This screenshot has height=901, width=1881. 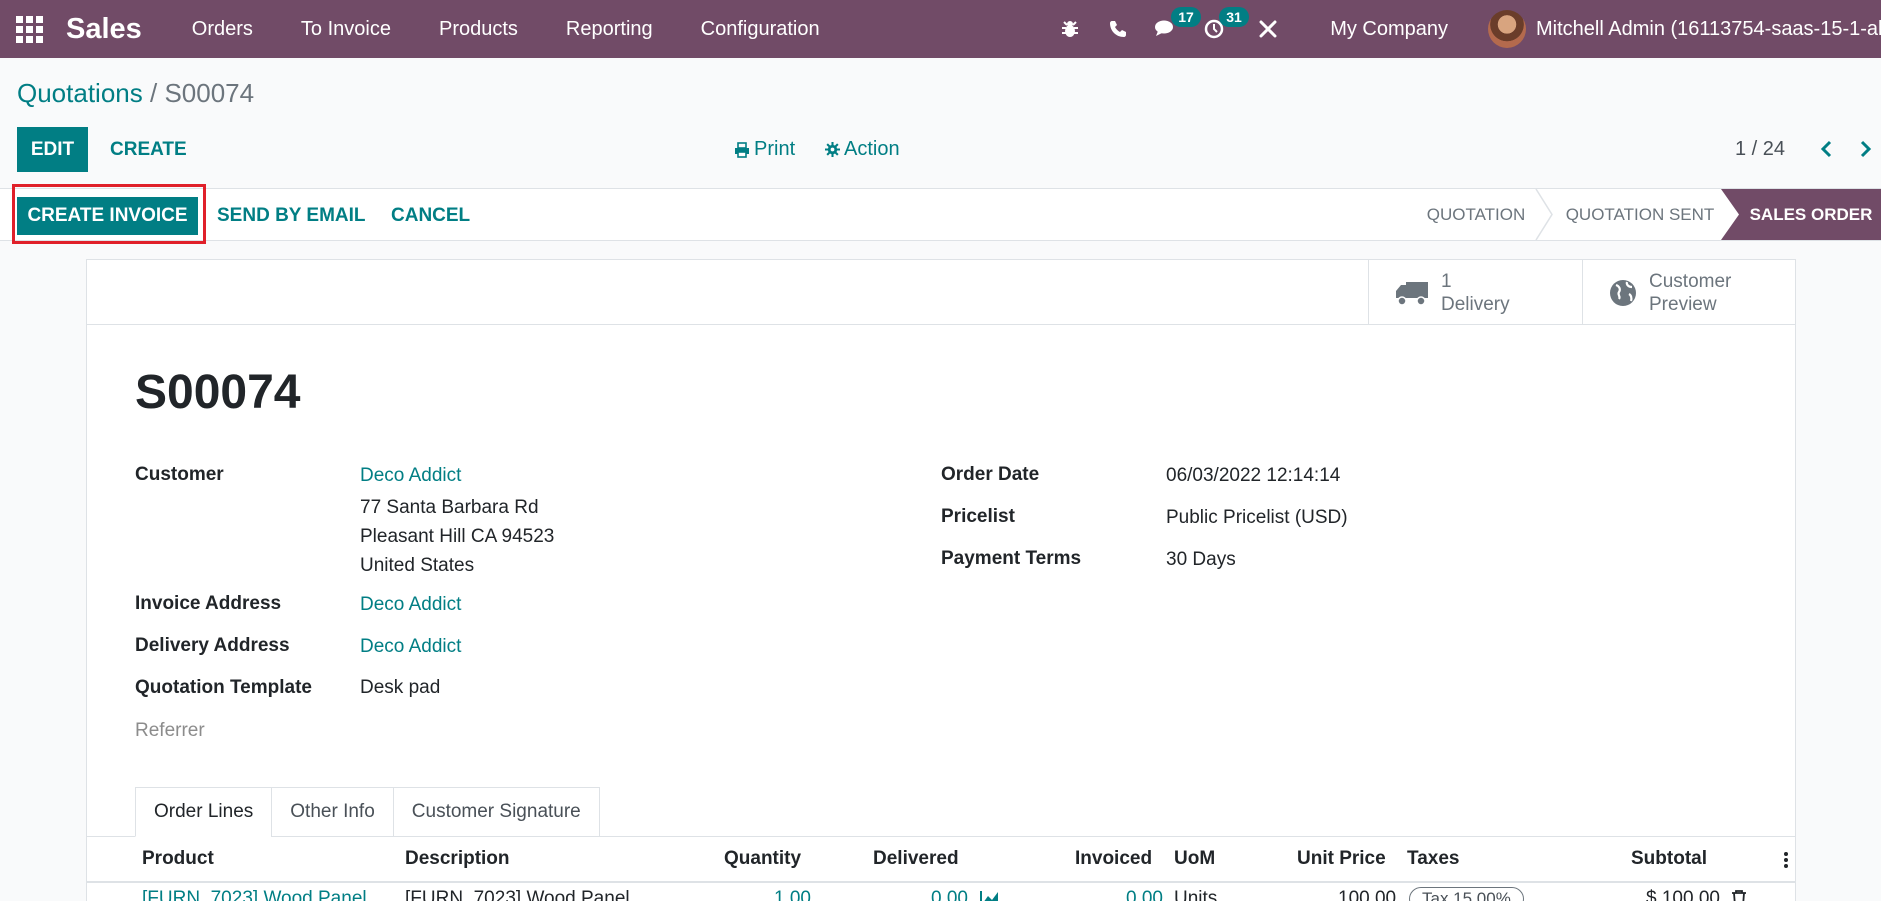 What do you see at coordinates (410, 647) in the screenshot?
I see `delivery-address-link: Deco Addict` at bounding box center [410, 647].